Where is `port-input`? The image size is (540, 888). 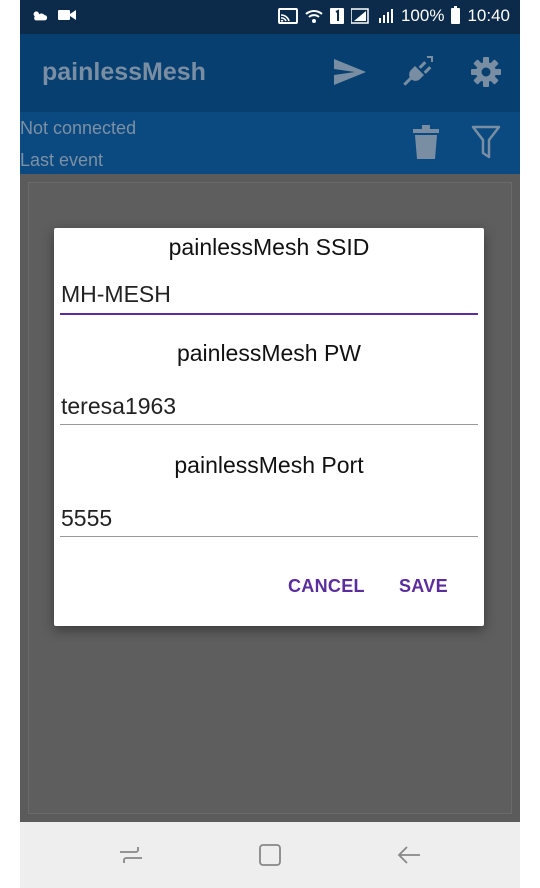
port-input is located at coordinates (269, 518).